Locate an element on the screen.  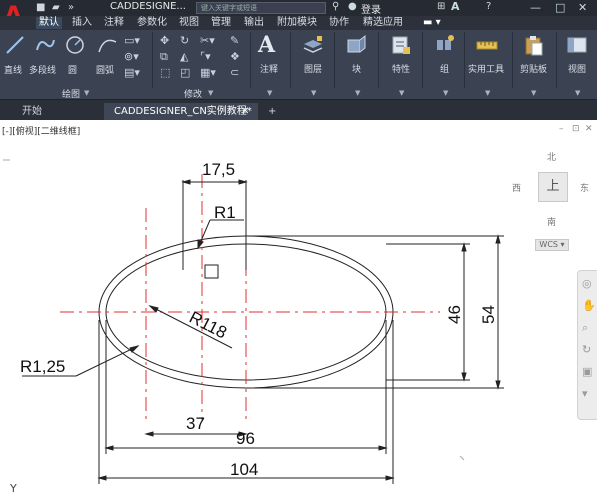
layers-tool-label: 图层 is located at coordinates (313, 68).